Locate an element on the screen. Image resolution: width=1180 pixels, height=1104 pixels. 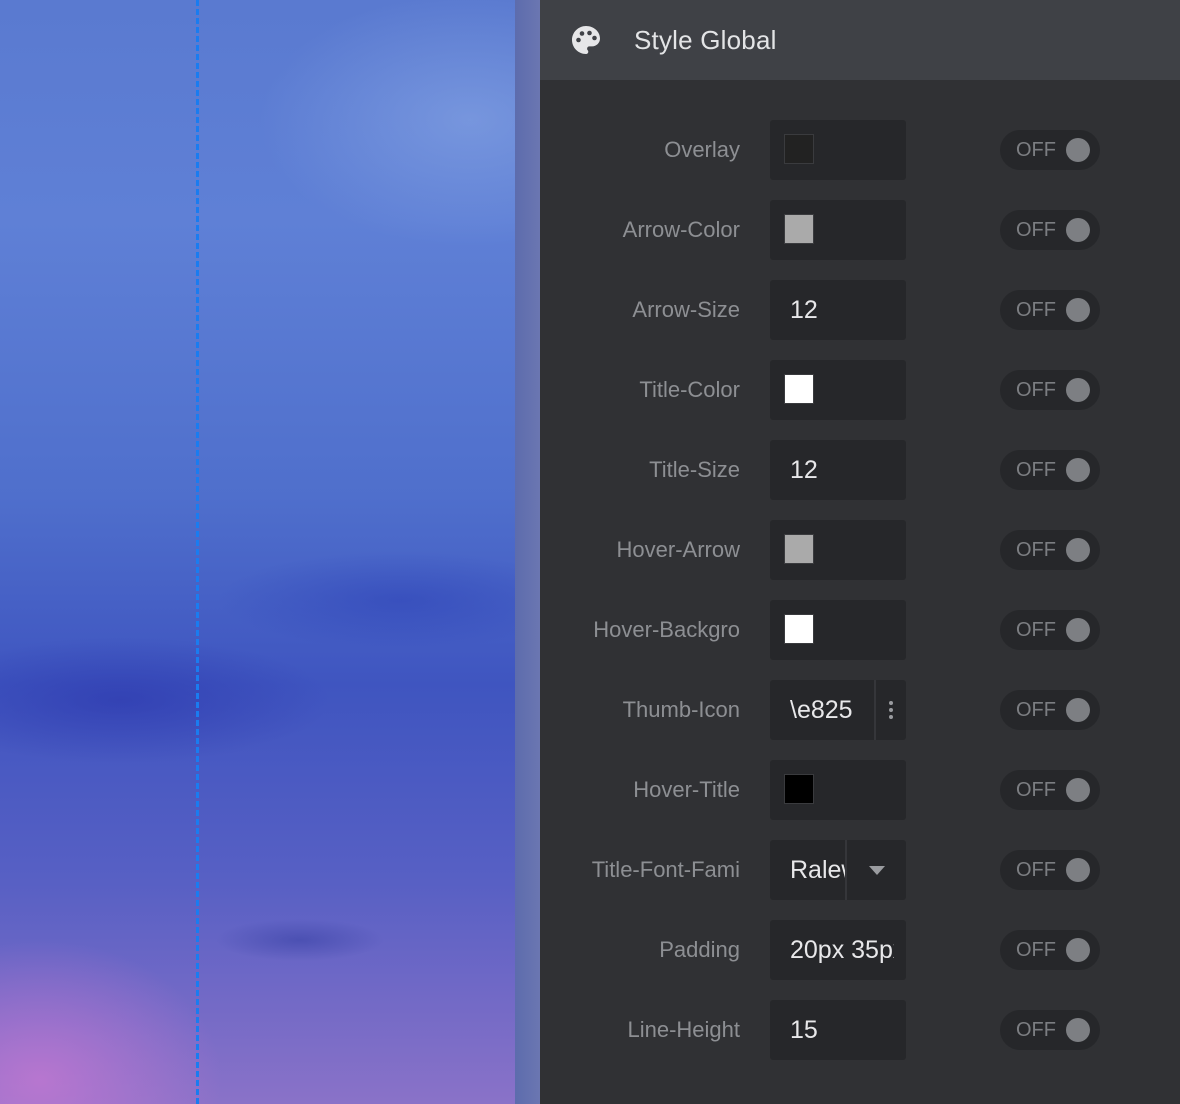
setting-label: Title-Size is located at coordinates (694, 469).